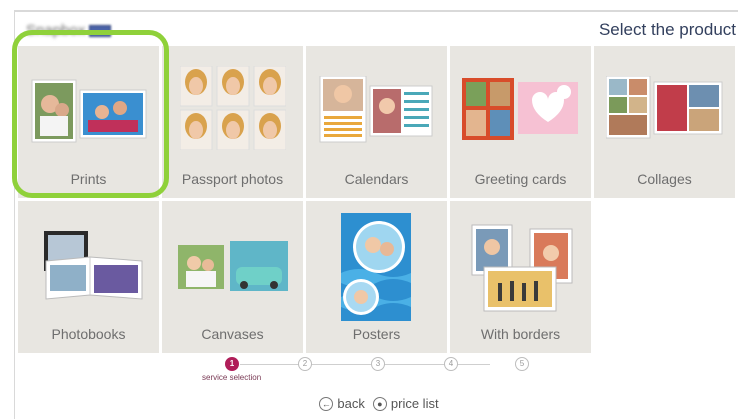 This screenshot has width=738, height=419. I want to click on arrow-left-icon: ←, so click(326, 403).